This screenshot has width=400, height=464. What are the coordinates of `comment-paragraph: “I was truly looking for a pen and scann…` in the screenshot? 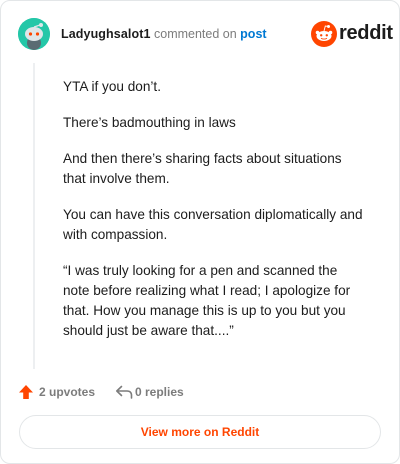 It's located at (207, 300).